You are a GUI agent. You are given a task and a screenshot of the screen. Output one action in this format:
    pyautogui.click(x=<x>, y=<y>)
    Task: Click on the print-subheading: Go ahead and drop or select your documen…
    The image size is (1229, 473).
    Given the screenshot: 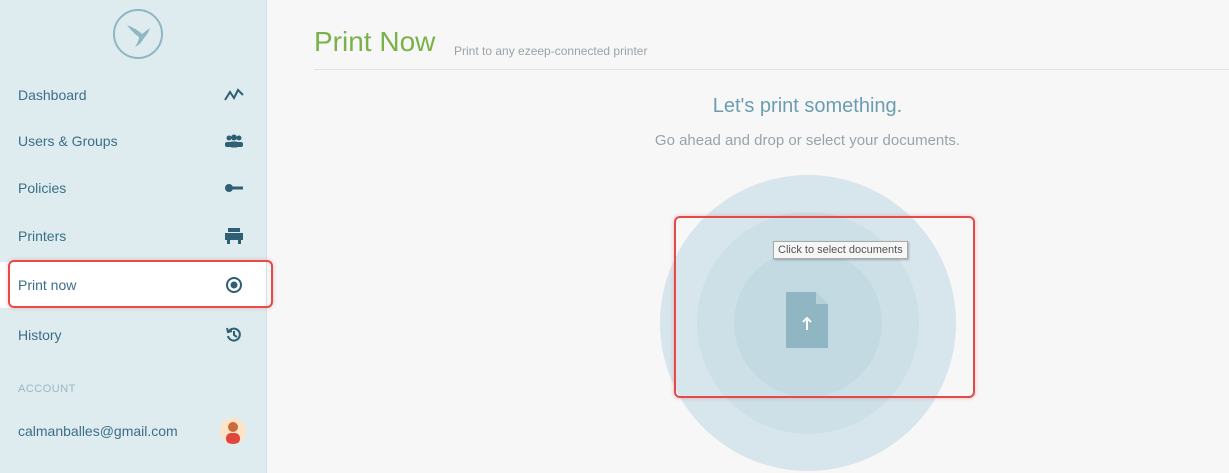 What is the action you would take?
    pyautogui.click(x=807, y=140)
    